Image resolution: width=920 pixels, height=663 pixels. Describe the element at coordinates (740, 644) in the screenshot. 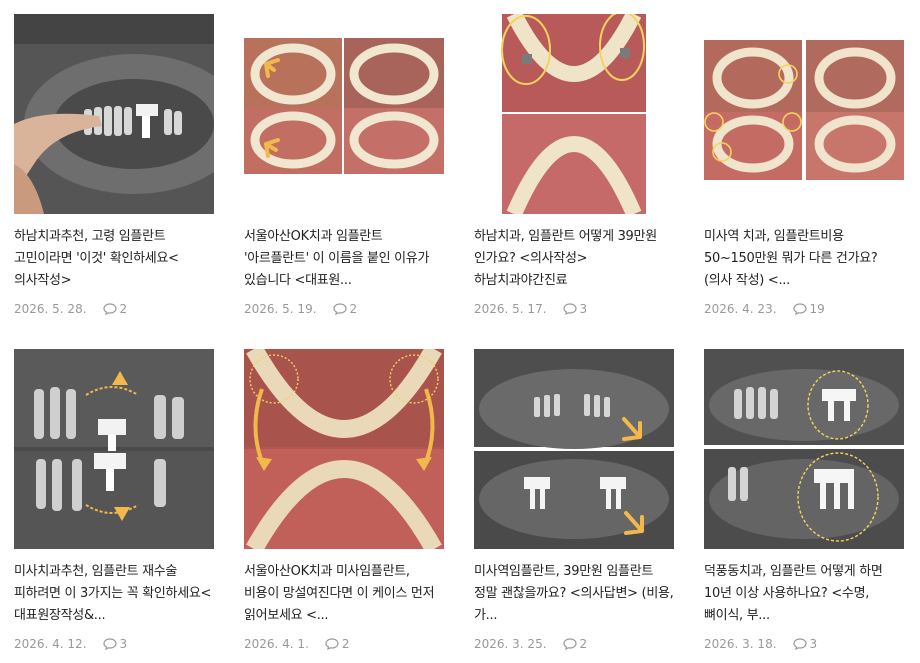

I see `post-date: 2026. 3. 18.` at that location.